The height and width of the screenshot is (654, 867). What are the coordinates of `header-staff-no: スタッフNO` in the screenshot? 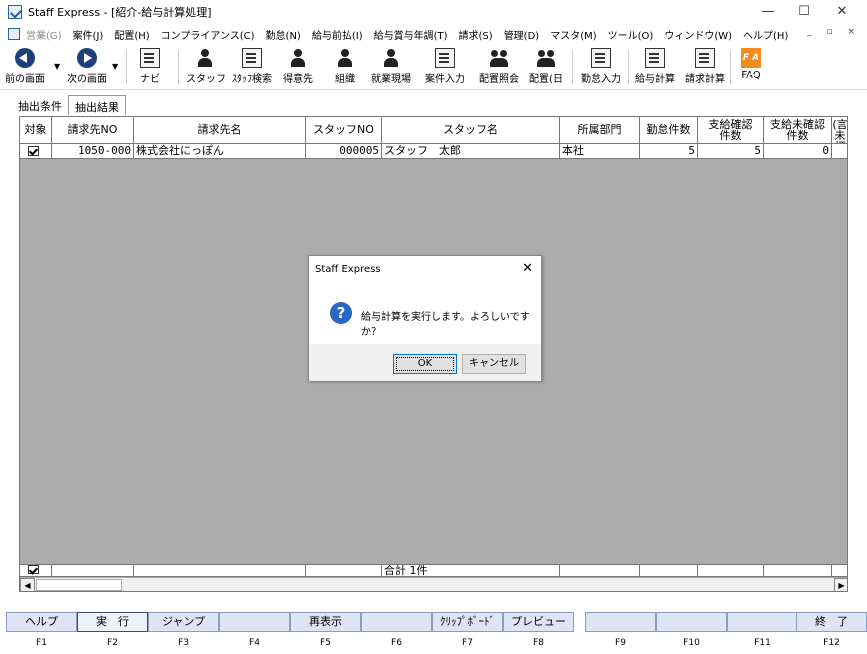 It's located at (344, 130).